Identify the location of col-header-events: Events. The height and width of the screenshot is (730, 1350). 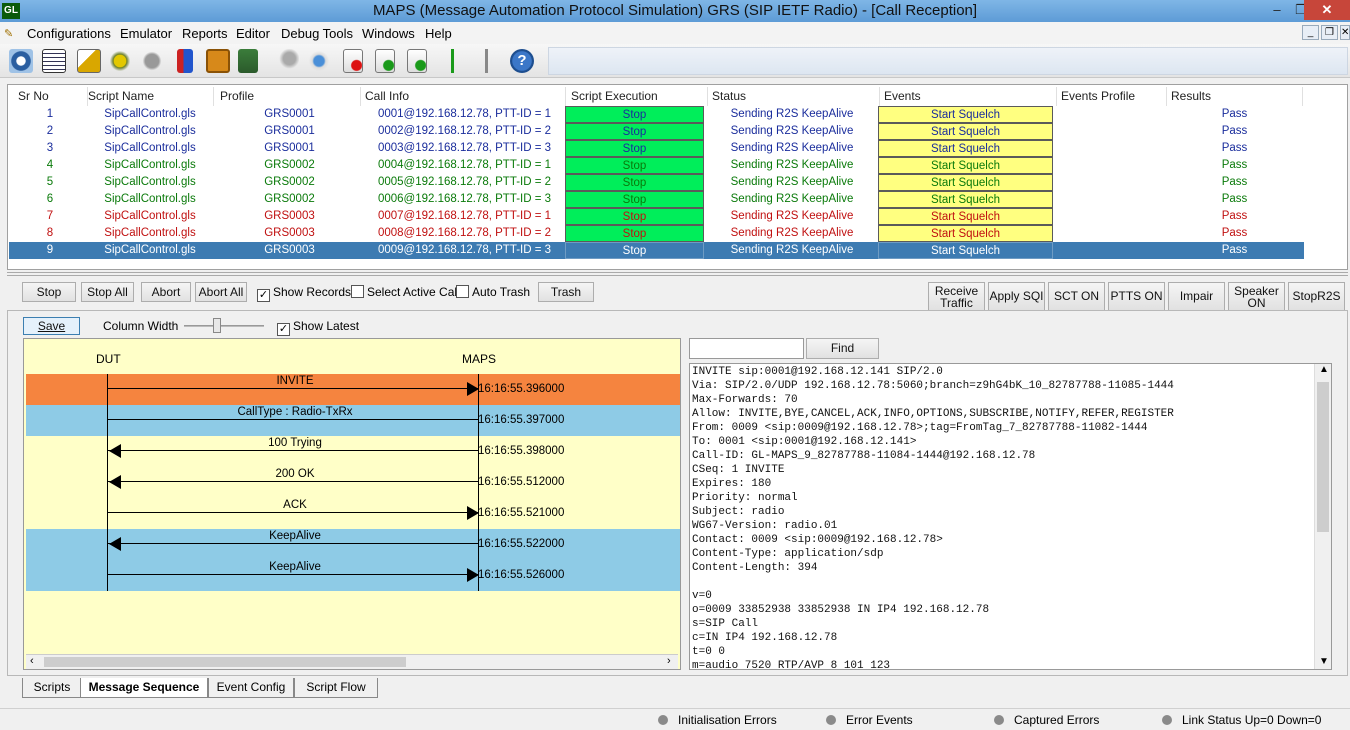
(968, 96).